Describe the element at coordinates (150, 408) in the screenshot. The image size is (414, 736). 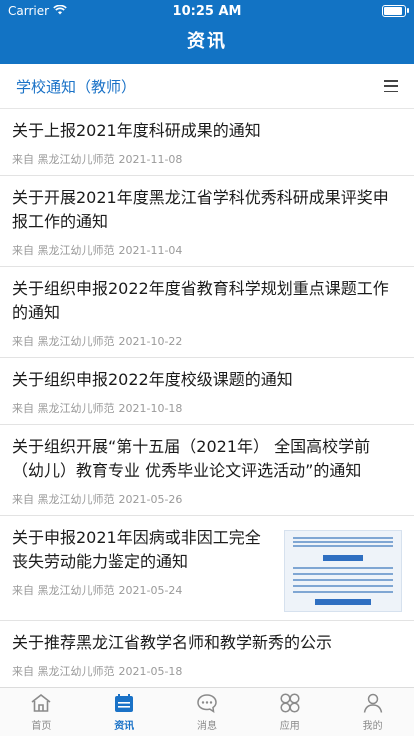
I see `news-date: 2021-10-18` at that location.